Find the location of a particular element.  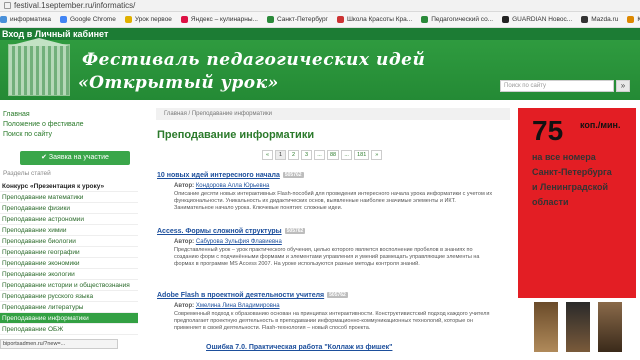

bookmark-item: Mazda.ru is located at coordinates (599, 19).